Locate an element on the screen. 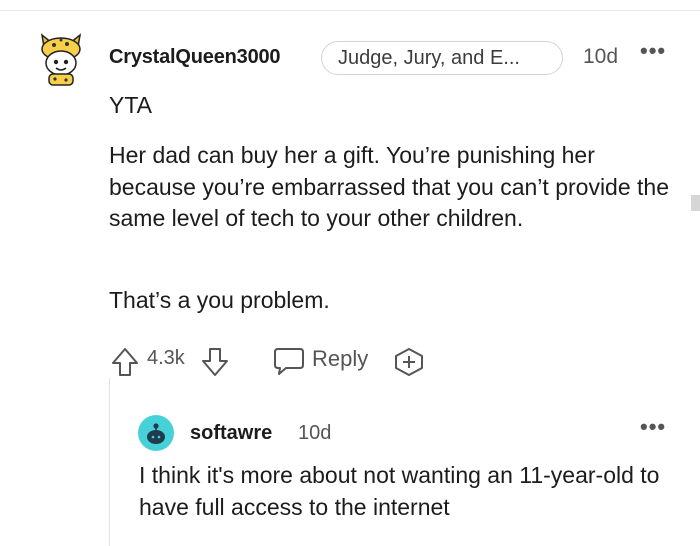 The width and height of the screenshot is (700, 546). reply-button: Reply is located at coordinates (340, 359).